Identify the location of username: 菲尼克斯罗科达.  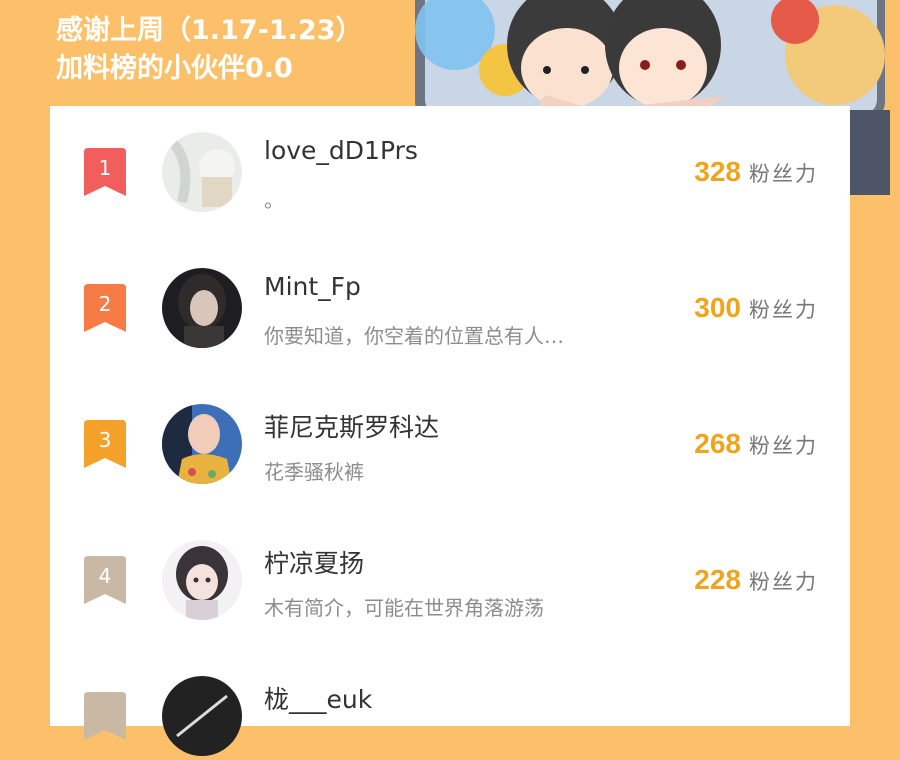
(351, 426).